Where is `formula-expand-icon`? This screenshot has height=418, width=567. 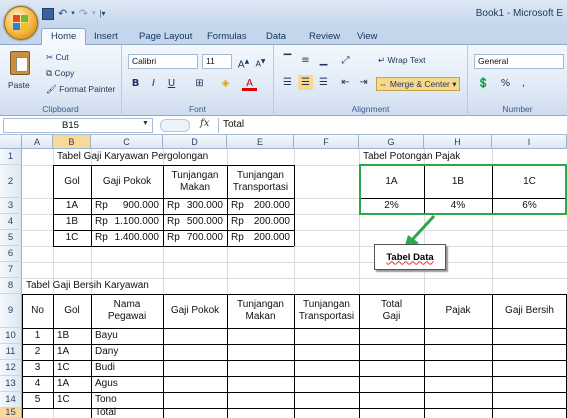
formula-expand-icon is located at coordinates (175, 125).